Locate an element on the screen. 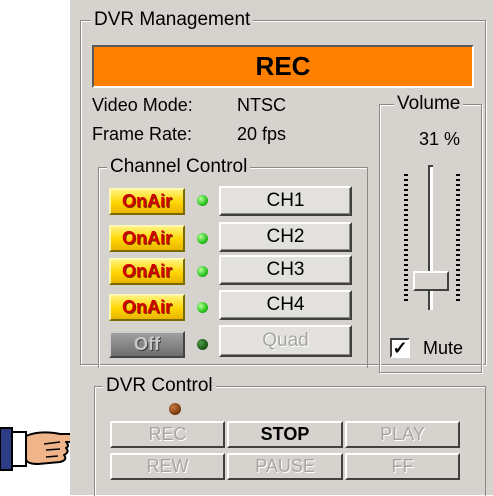  stop-button: STOP is located at coordinates (285, 434).